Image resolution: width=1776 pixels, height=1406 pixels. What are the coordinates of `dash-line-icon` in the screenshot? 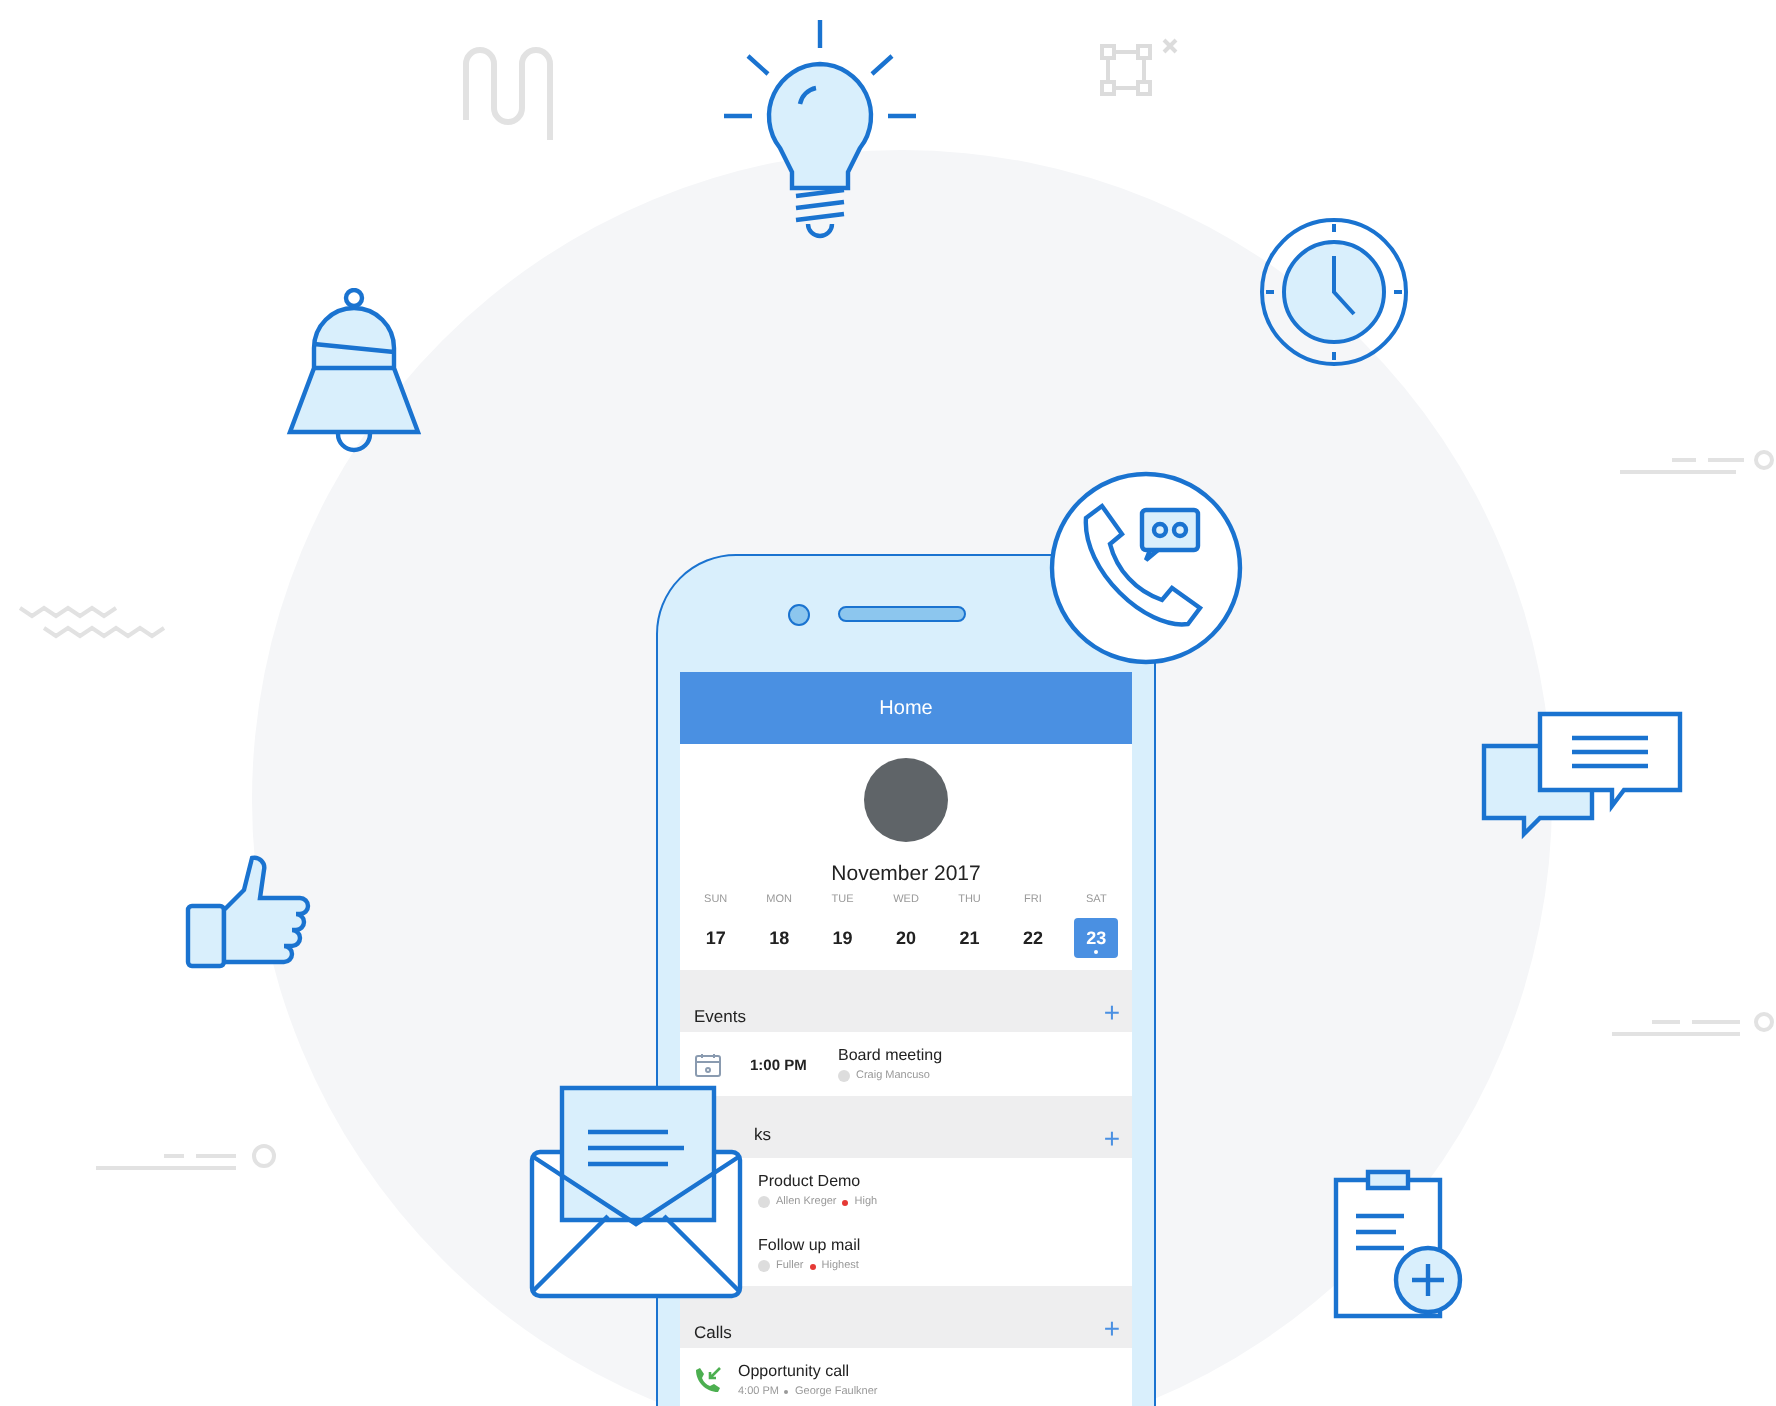 It's located at (186, 1158).